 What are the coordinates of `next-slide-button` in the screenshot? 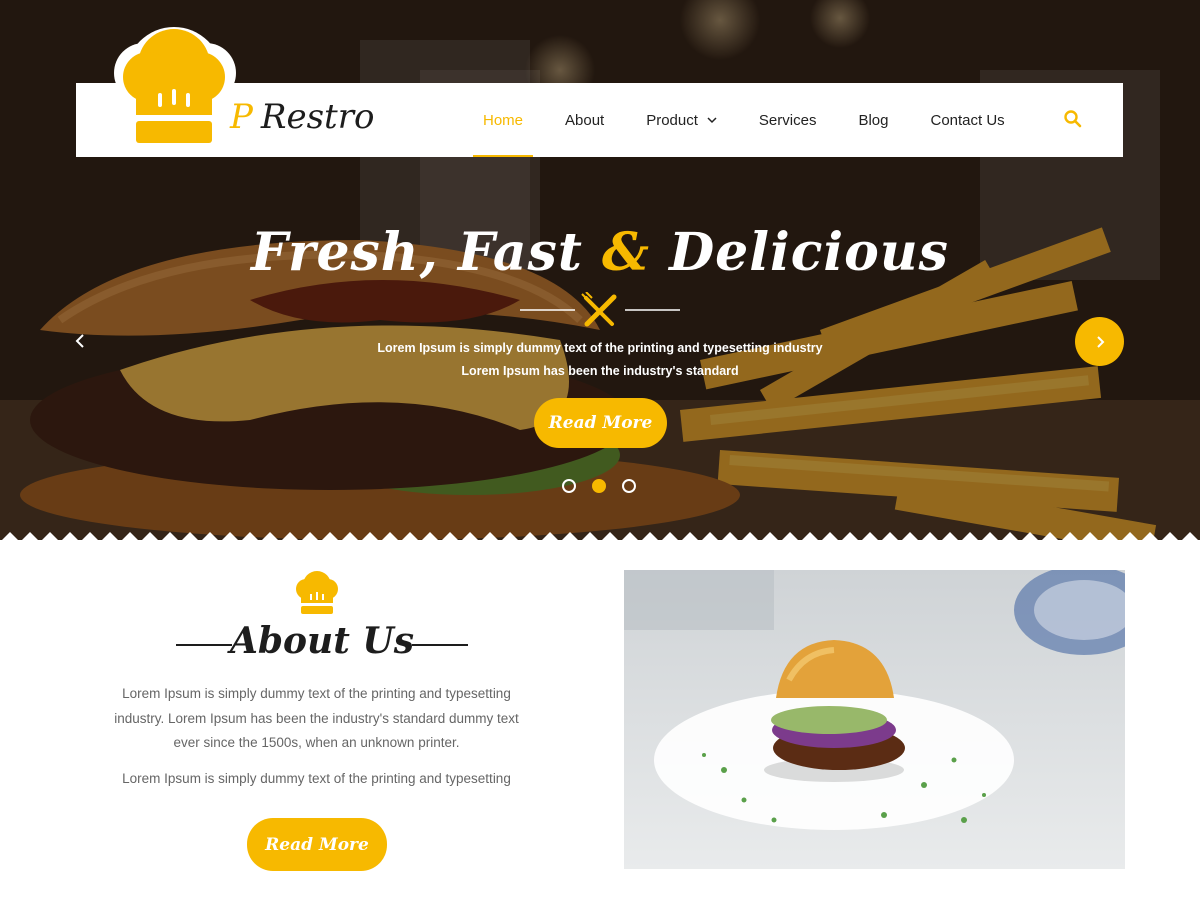 It's located at (1099, 341).